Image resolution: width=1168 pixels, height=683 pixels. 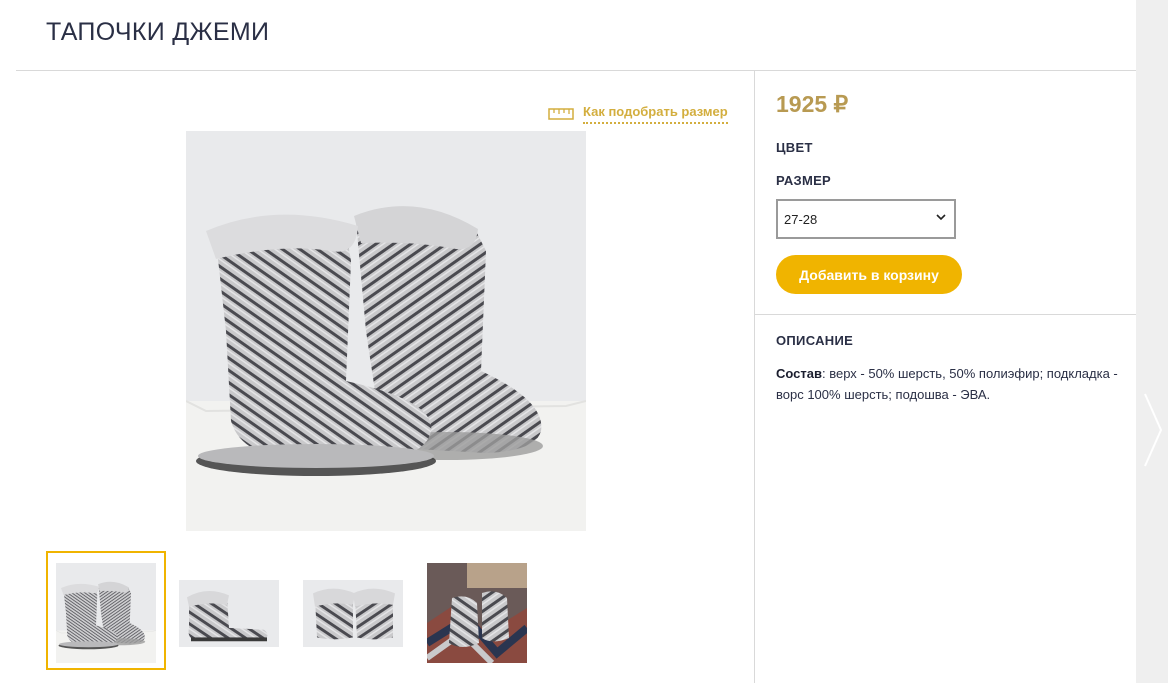 What do you see at coordinates (945, 314) in the screenshot?
I see `details-divider` at bounding box center [945, 314].